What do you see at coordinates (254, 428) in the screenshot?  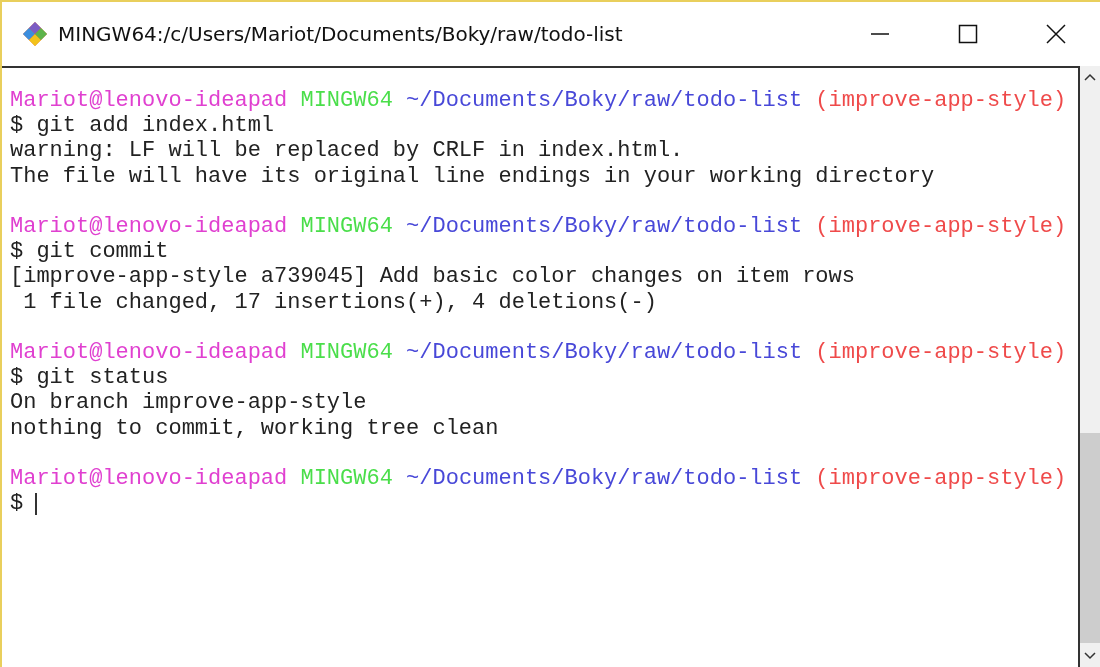 I see `output-text: nothing to commit, working tree clean` at bounding box center [254, 428].